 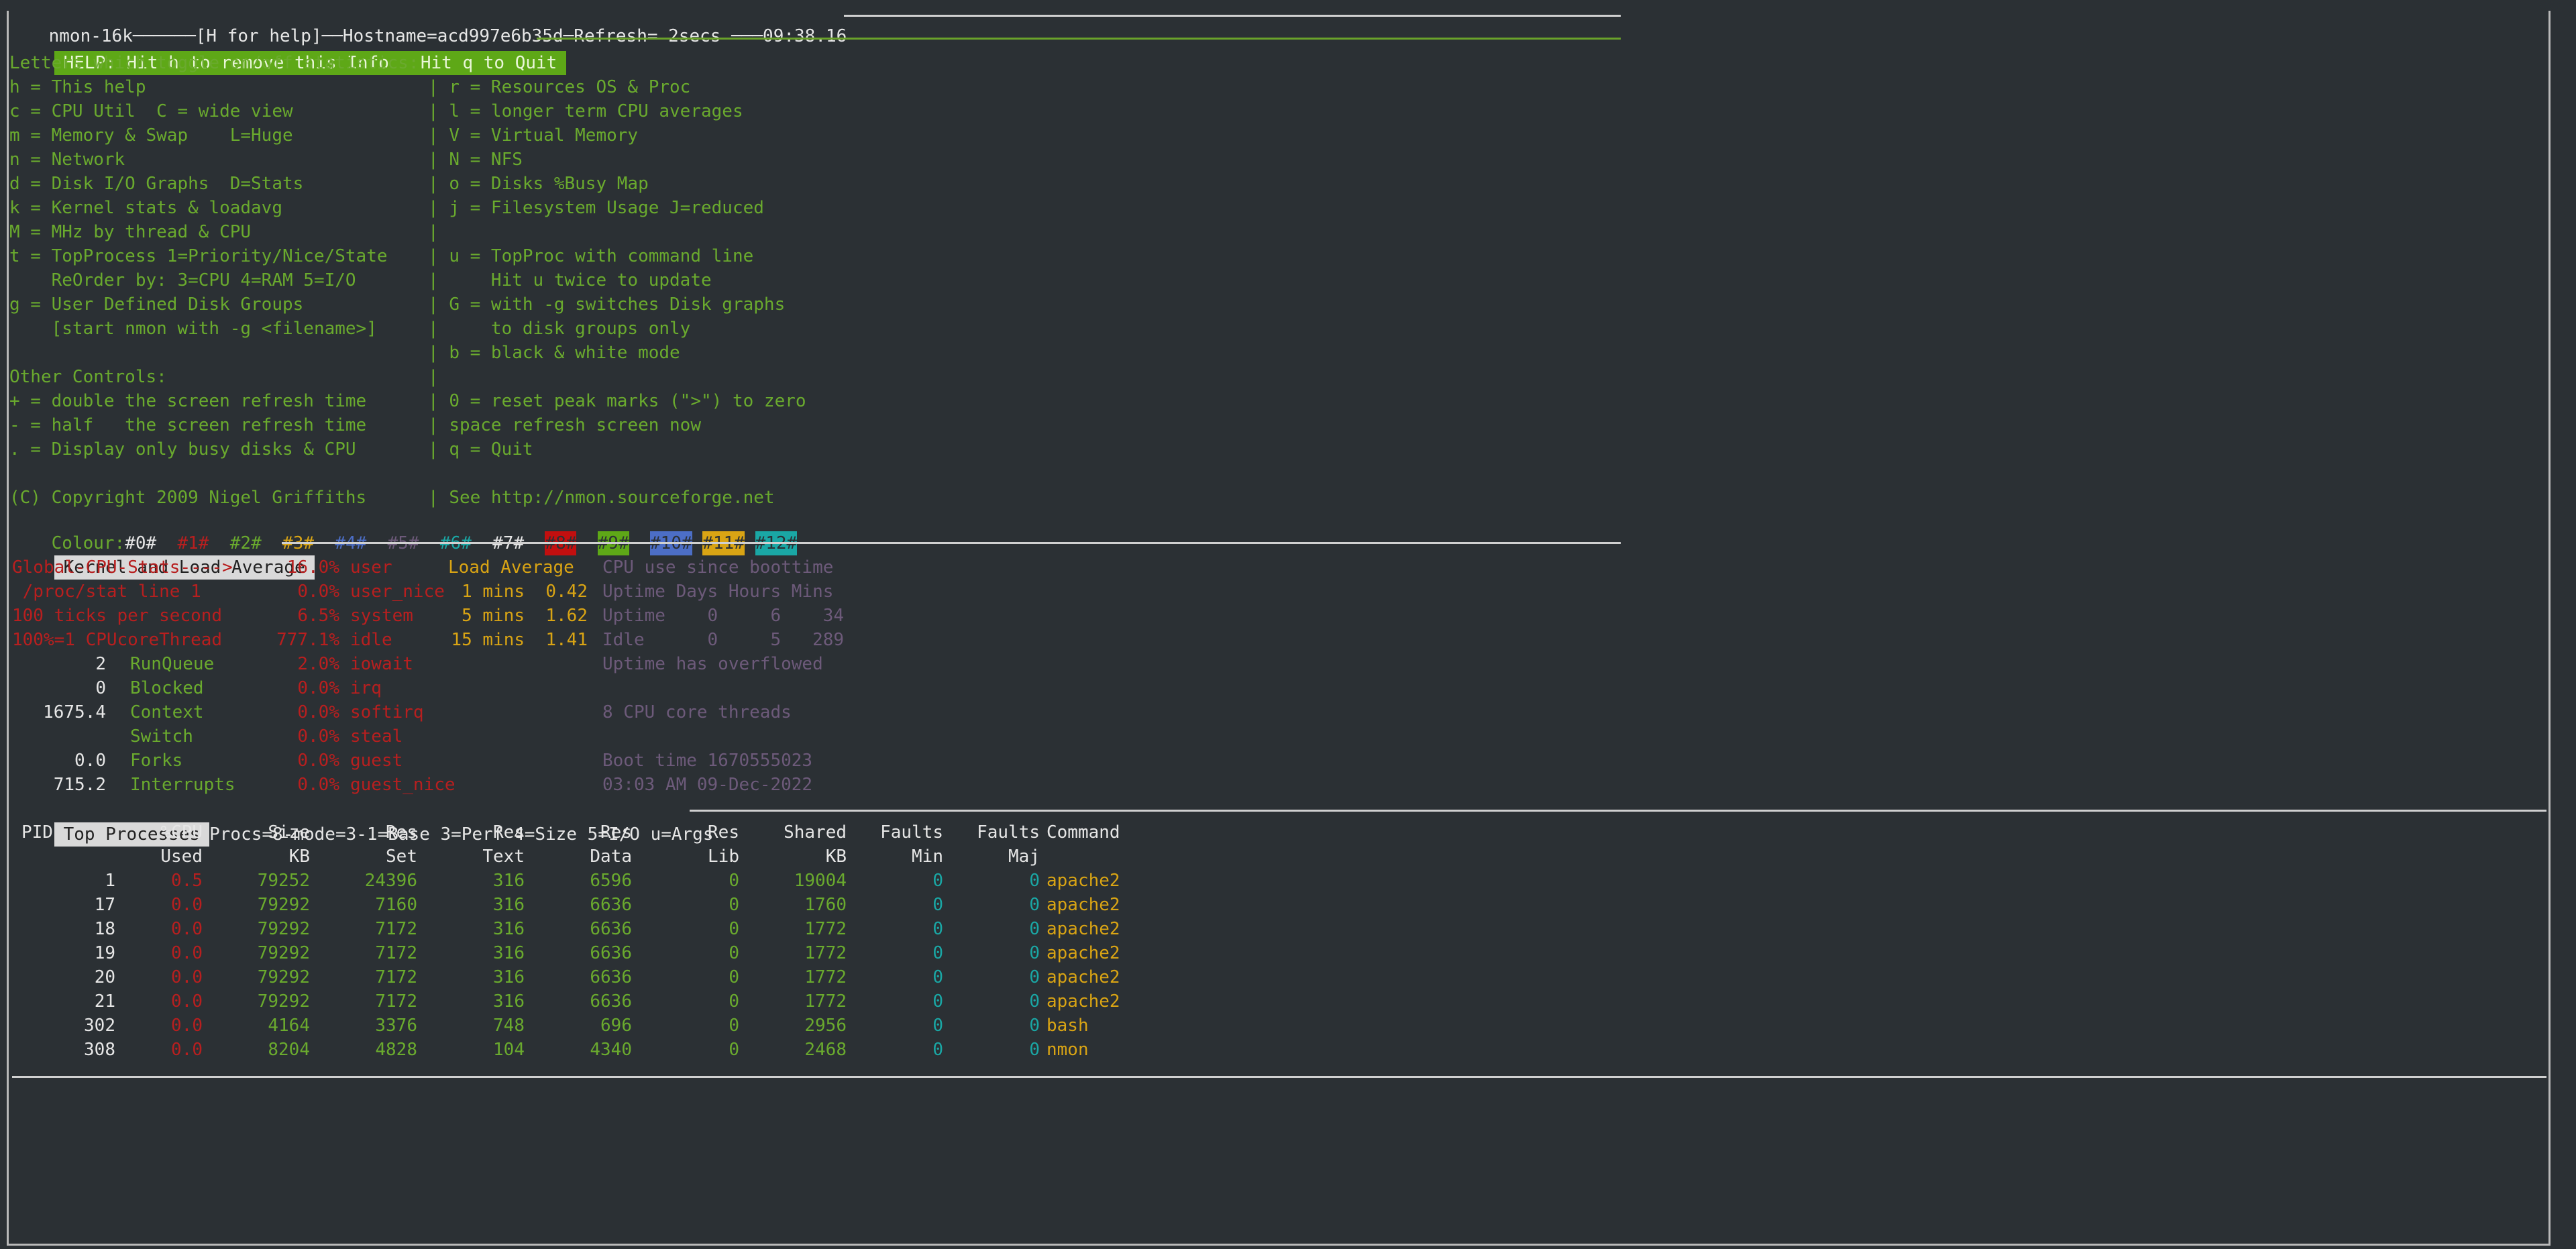 I want to click on table-cell: 19, so click(x=104, y=953).